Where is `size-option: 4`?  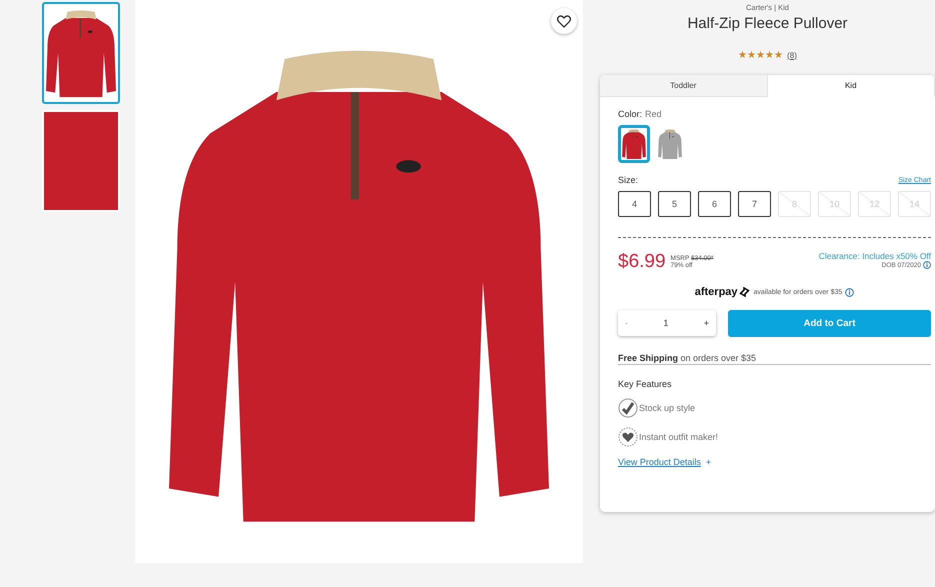
size-option: 4 is located at coordinates (634, 204).